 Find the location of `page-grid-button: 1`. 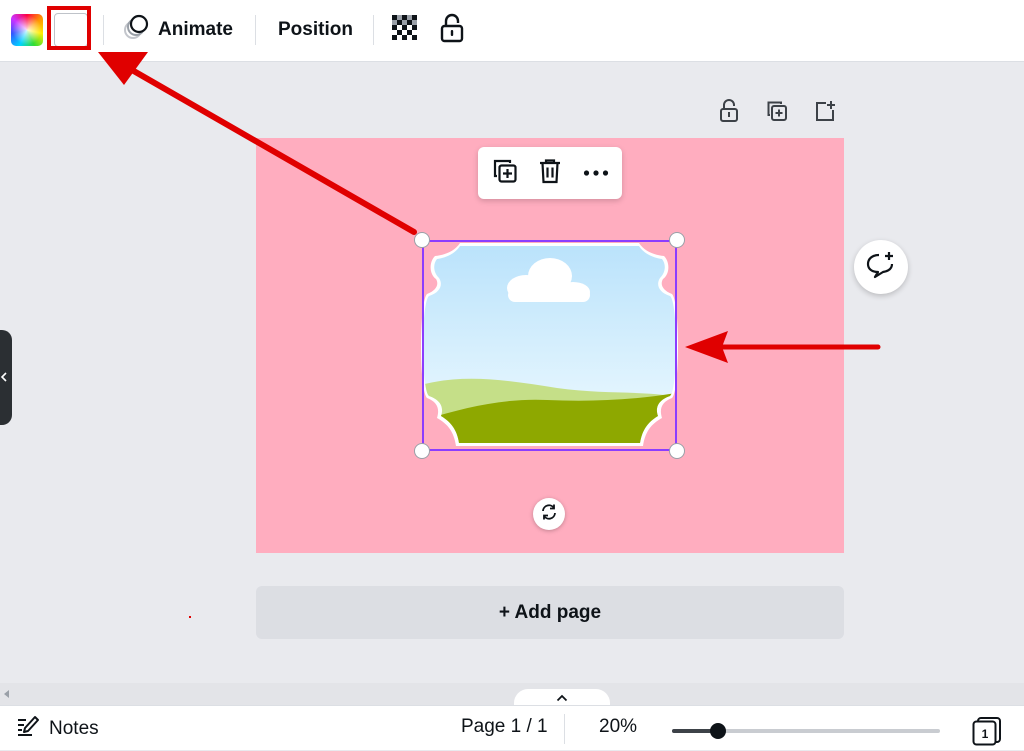

page-grid-button: 1 is located at coordinates (987, 731).